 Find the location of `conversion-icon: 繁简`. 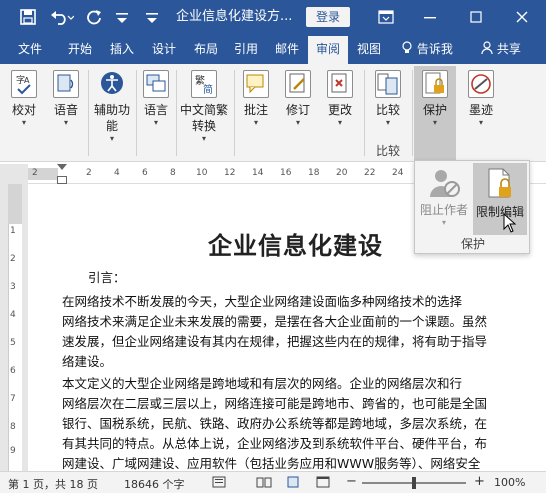

conversion-icon: 繁简 is located at coordinates (204, 84).